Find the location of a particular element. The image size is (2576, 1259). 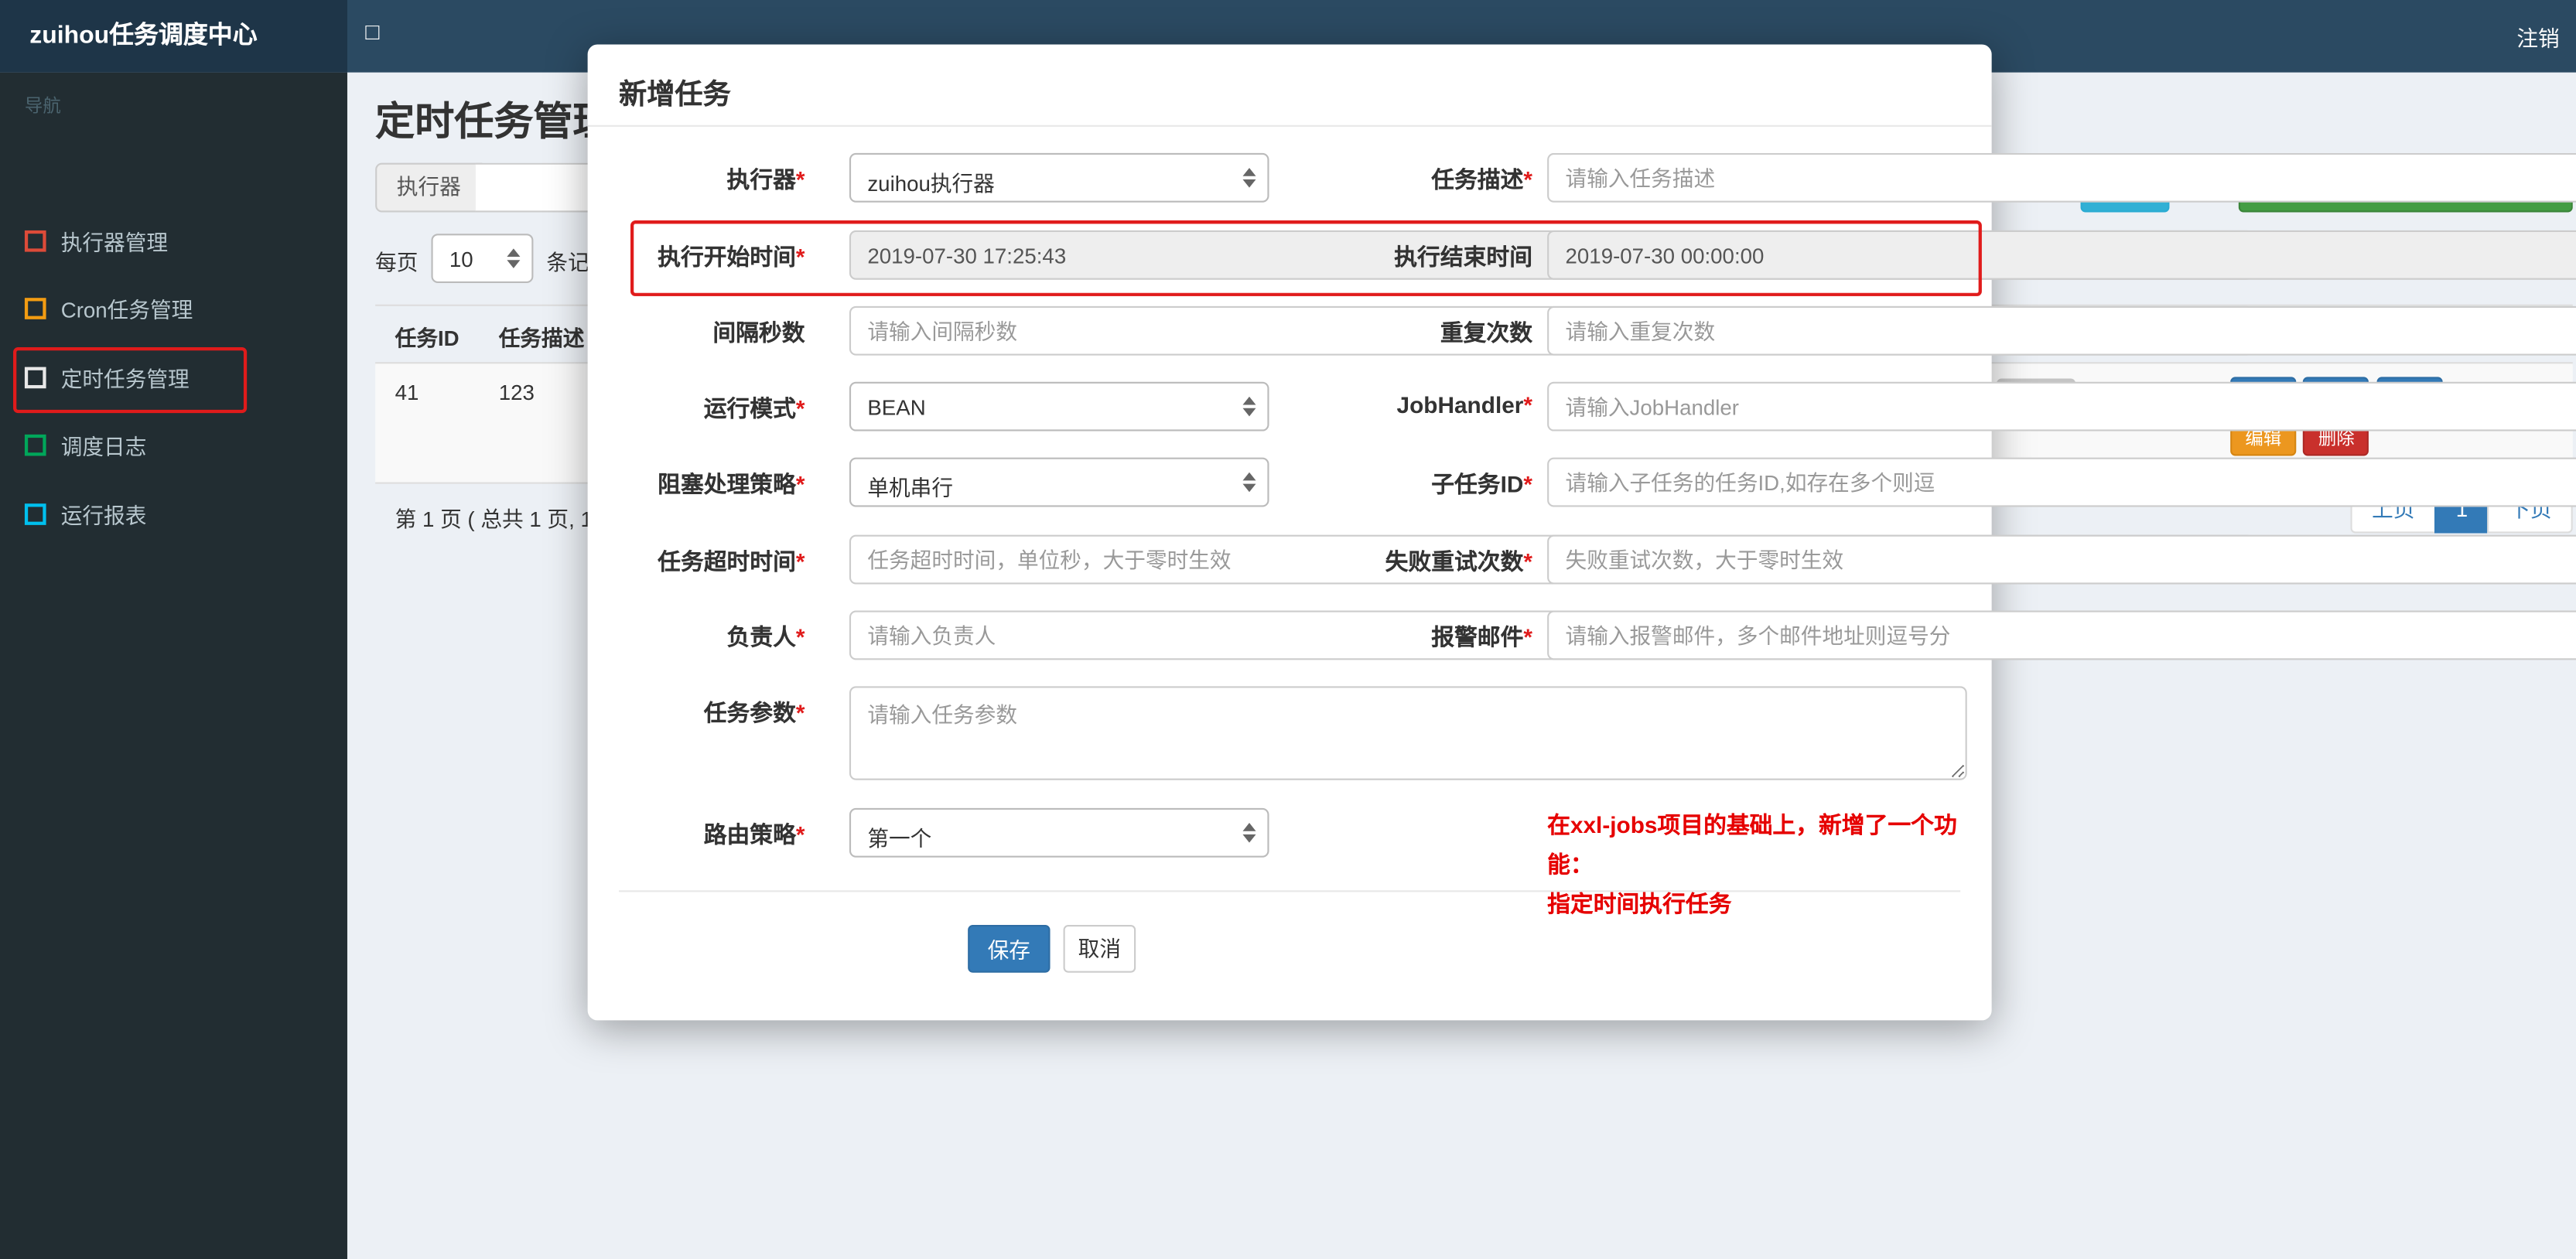

sidebar-item-cron-task: Cron任务管理 is located at coordinates (173, 309).